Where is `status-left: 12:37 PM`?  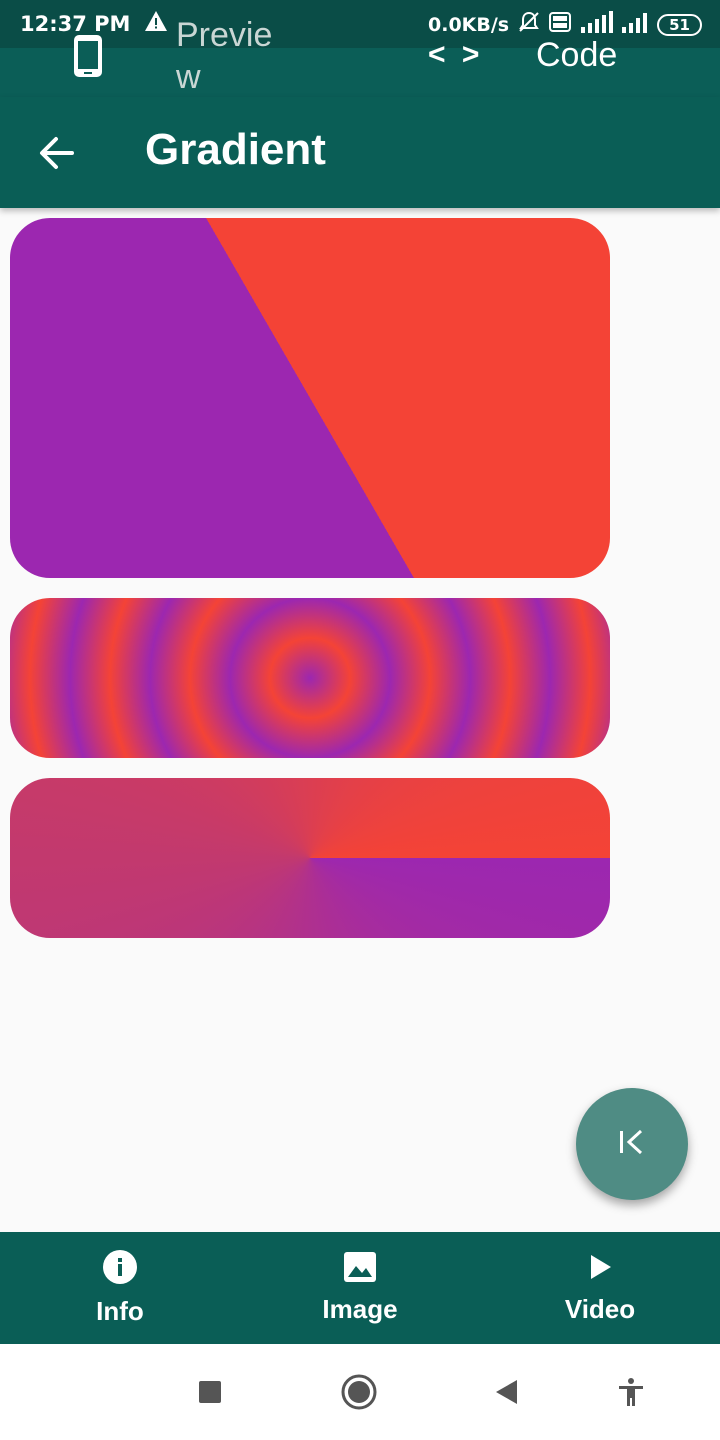 status-left: 12:37 PM is located at coordinates (94, 23).